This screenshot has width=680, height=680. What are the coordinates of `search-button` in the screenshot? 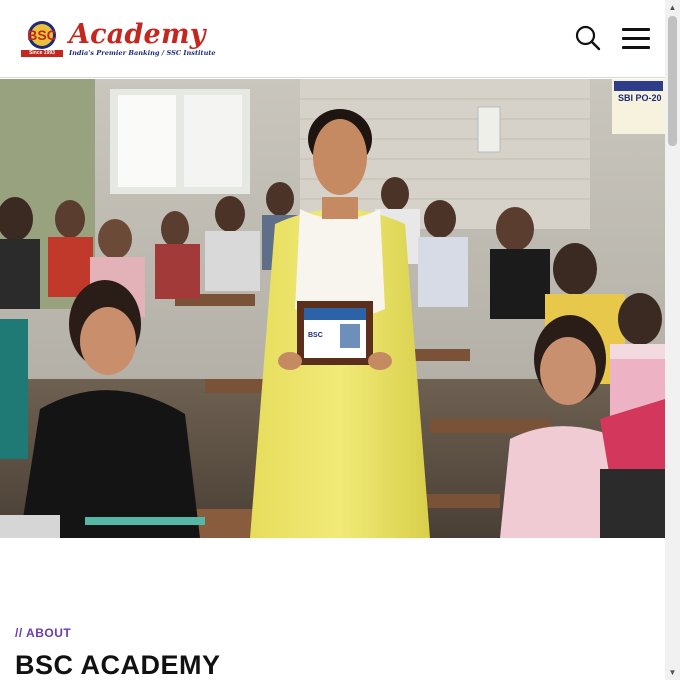 It's located at (588, 38).